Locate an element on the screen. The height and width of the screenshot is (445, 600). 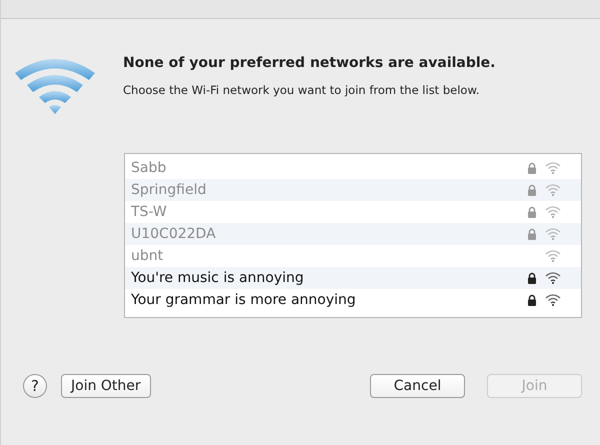
network-name: Your grammar is more annoying is located at coordinates (329, 300).